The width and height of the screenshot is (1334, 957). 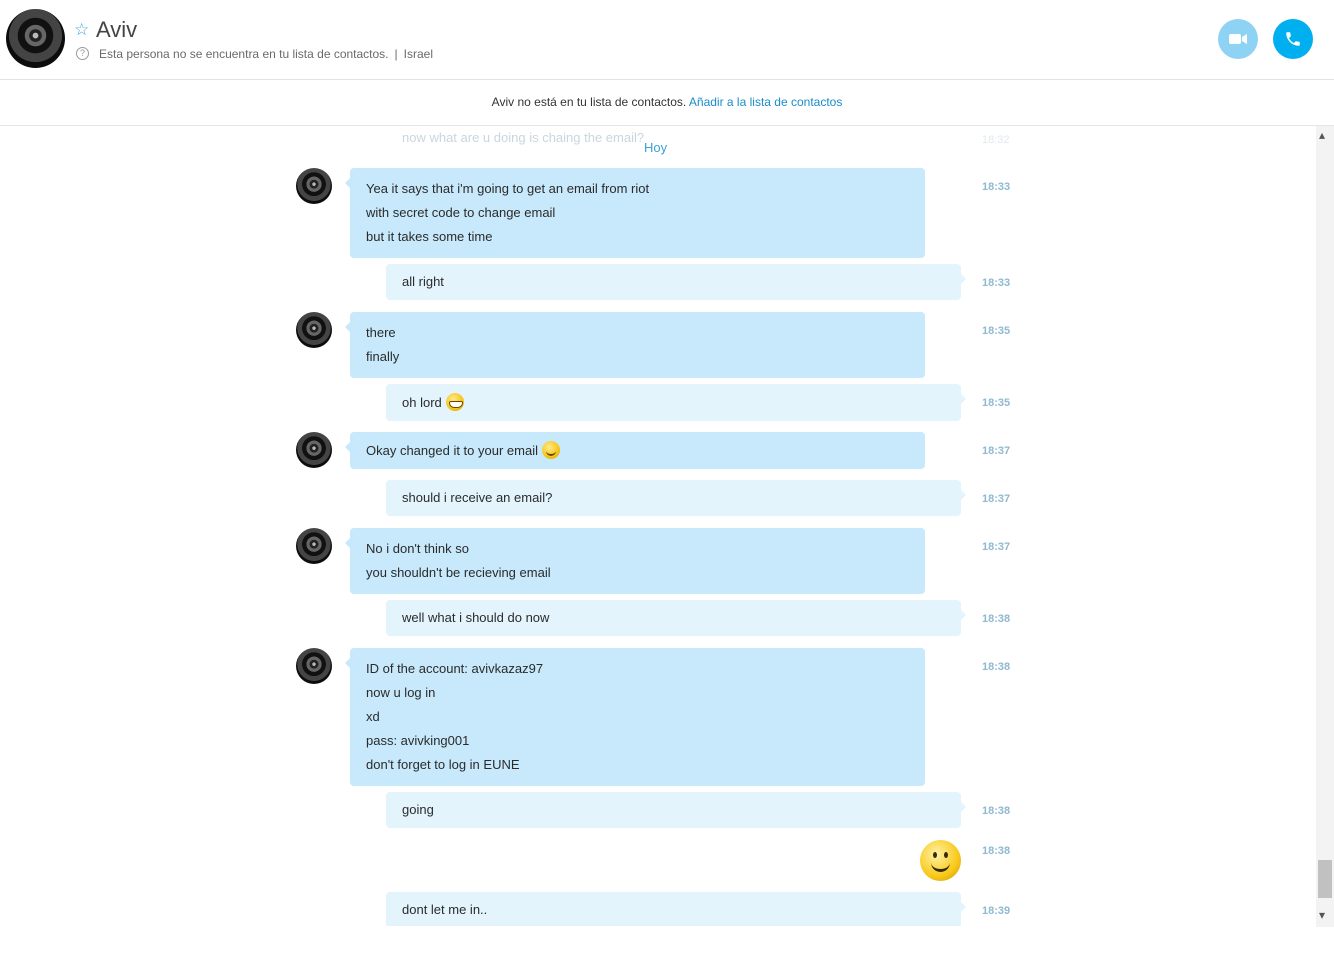 I want to click on outgoing-message: oh lord, so click(x=676, y=402).